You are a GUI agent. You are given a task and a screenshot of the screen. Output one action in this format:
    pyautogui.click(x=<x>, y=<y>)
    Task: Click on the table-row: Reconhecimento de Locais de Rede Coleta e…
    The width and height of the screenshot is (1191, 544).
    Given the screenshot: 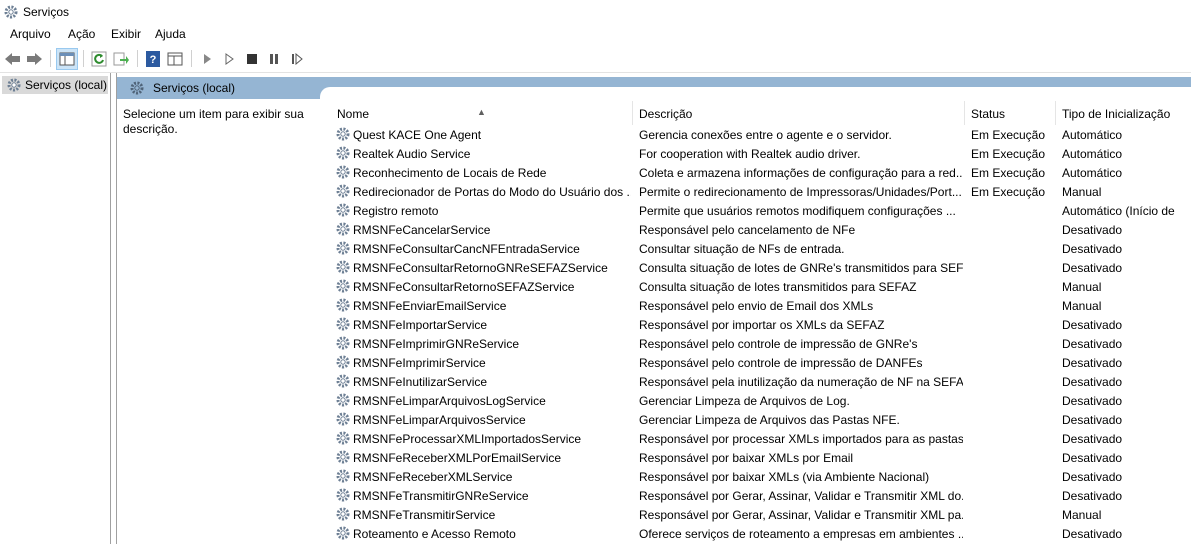 What is the action you would take?
    pyautogui.click(x=759, y=172)
    